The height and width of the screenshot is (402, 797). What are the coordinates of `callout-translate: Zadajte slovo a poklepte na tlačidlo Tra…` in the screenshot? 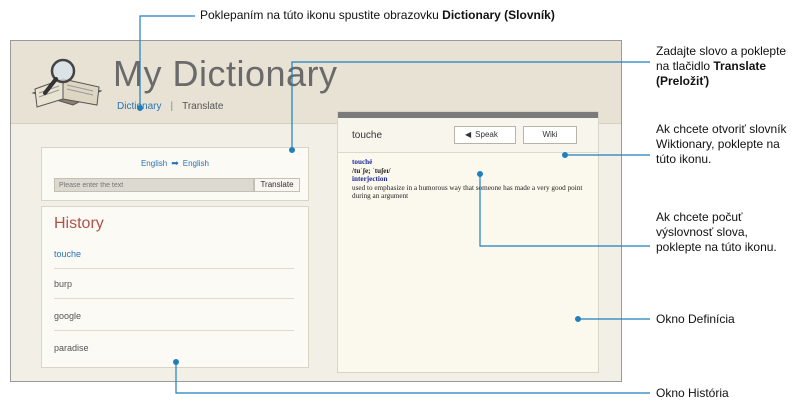 It's located at (726, 66).